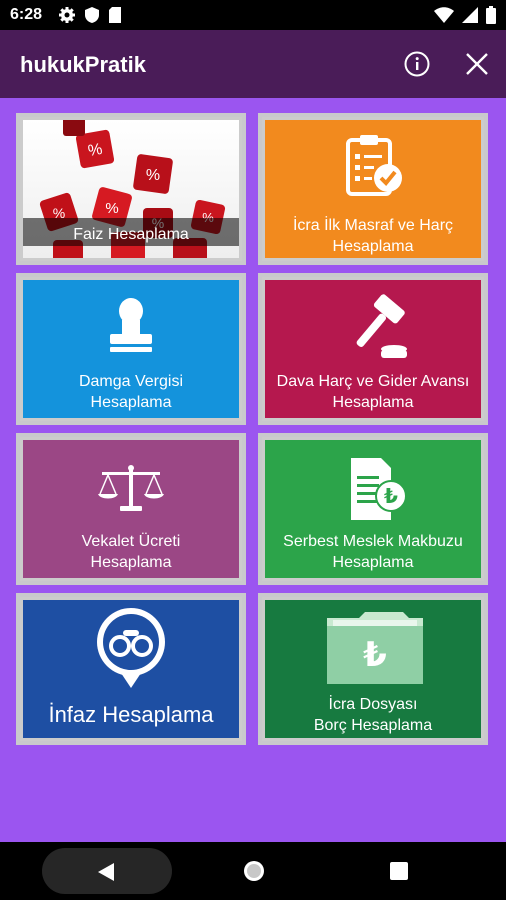  I want to click on tile-label-line1: İcra İlk Masraf ve Harç, so click(373, 225).